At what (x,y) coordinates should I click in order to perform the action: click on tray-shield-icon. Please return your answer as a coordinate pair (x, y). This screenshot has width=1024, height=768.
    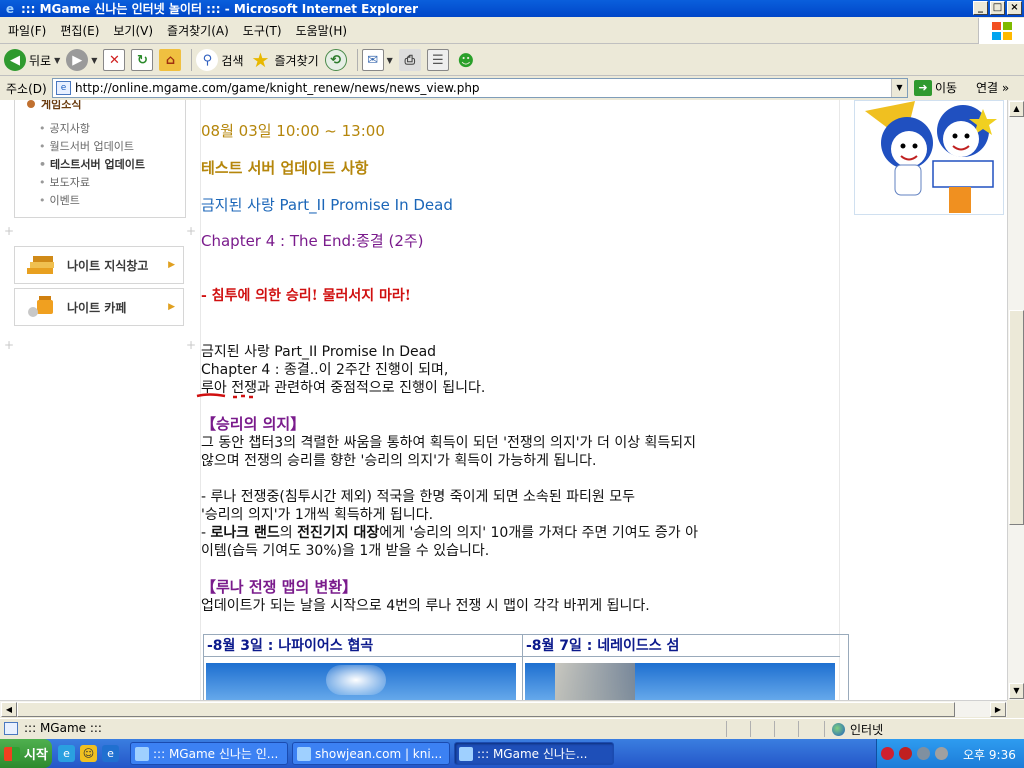
    Looking at the image, I should click on (905, 753).